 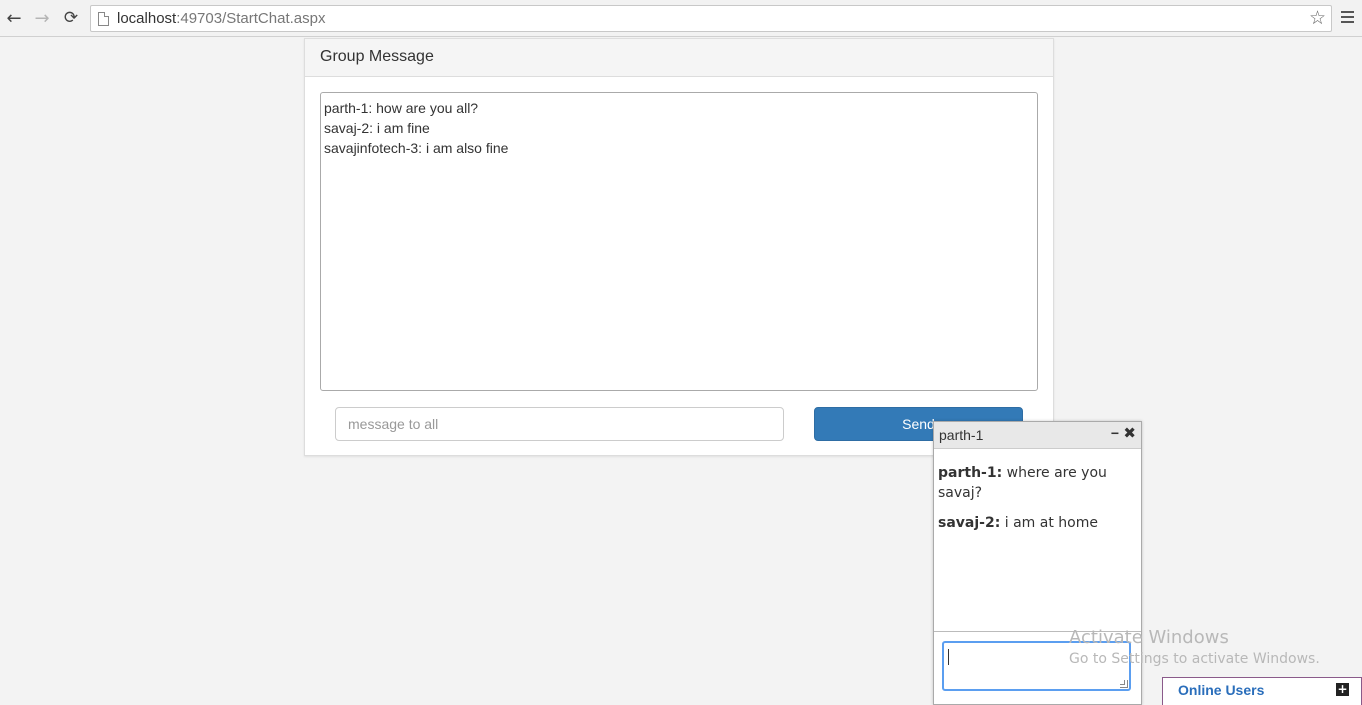 What do you see at coordinates (401, 108) in the screenshot?
I see `group-message: parth-1: how are you all?` at bounding box center [401, 108].